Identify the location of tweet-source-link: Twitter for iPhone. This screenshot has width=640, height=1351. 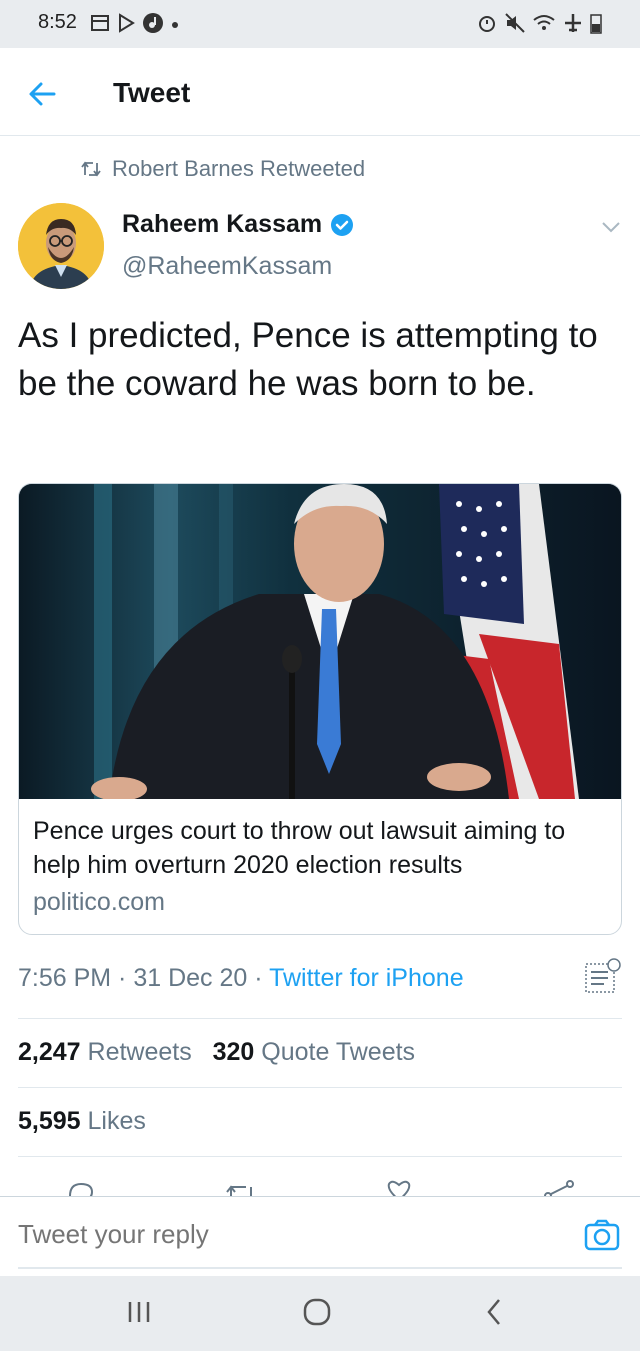
(366, 978).